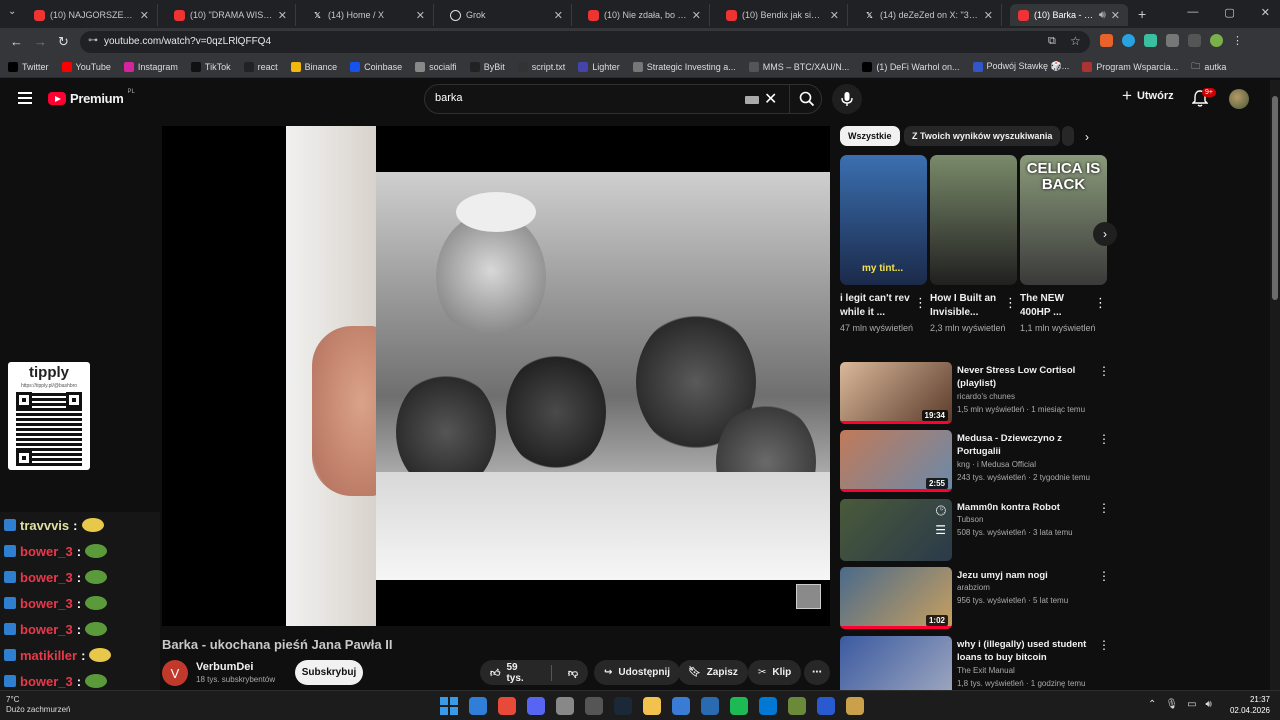  Describe the element at coordinates (585, 98) in the screenshot. I see `search-input` at that location.